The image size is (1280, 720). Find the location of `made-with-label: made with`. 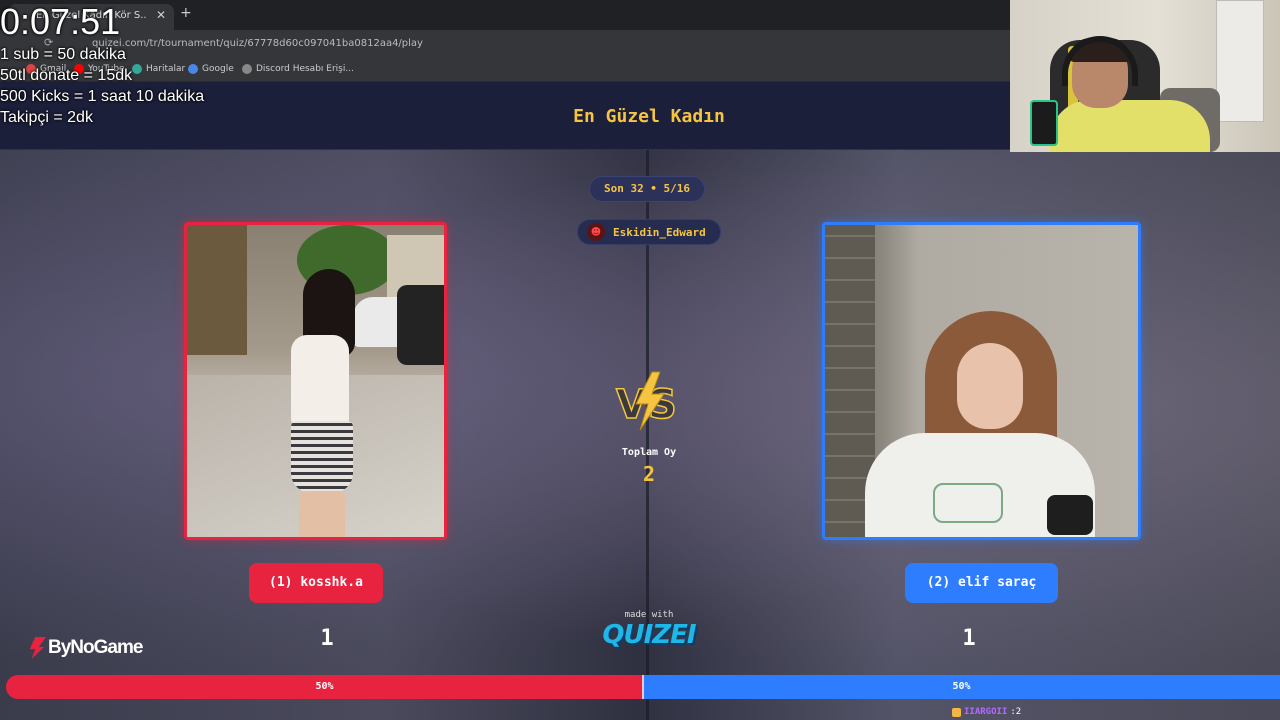

made-with-label: made with is located at coordinates (649, 615).